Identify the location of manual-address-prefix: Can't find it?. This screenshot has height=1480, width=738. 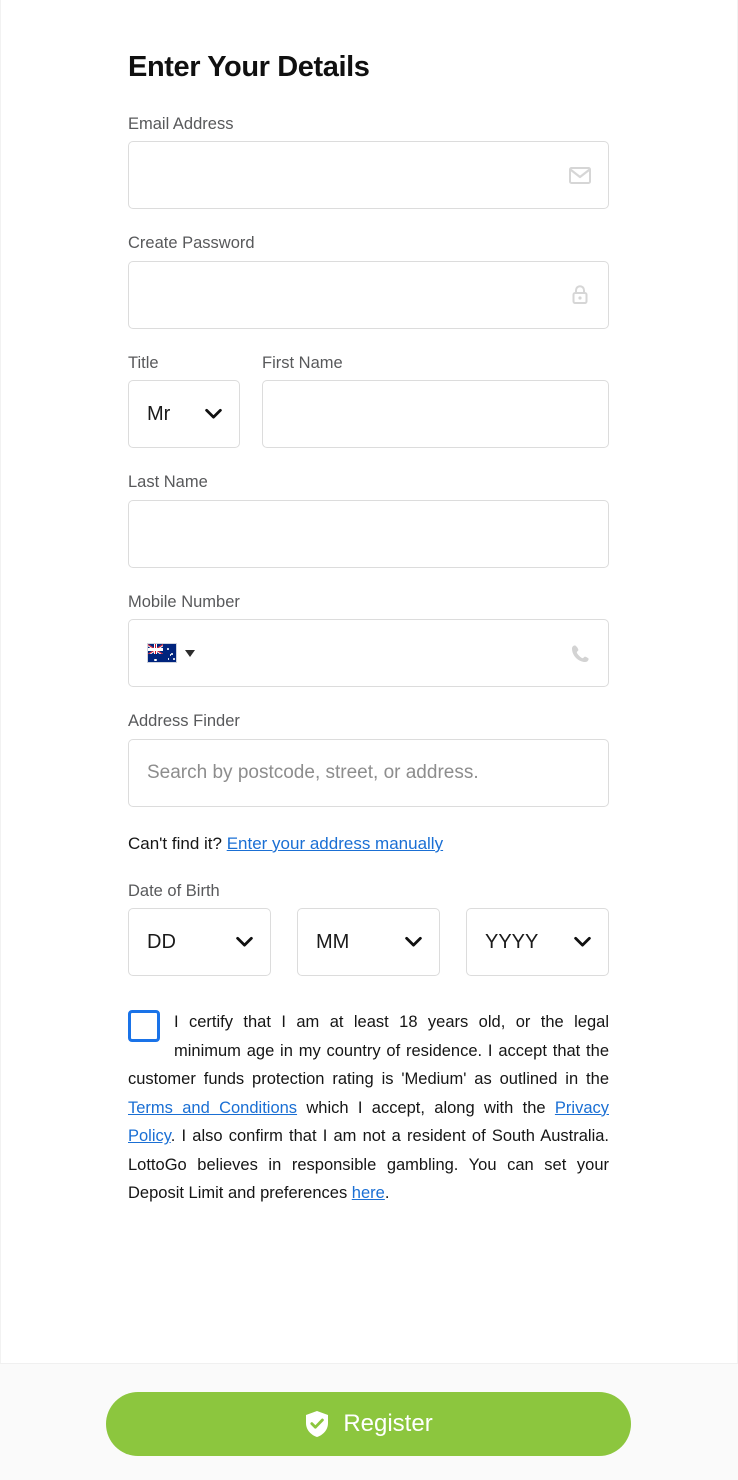
(177, 843).